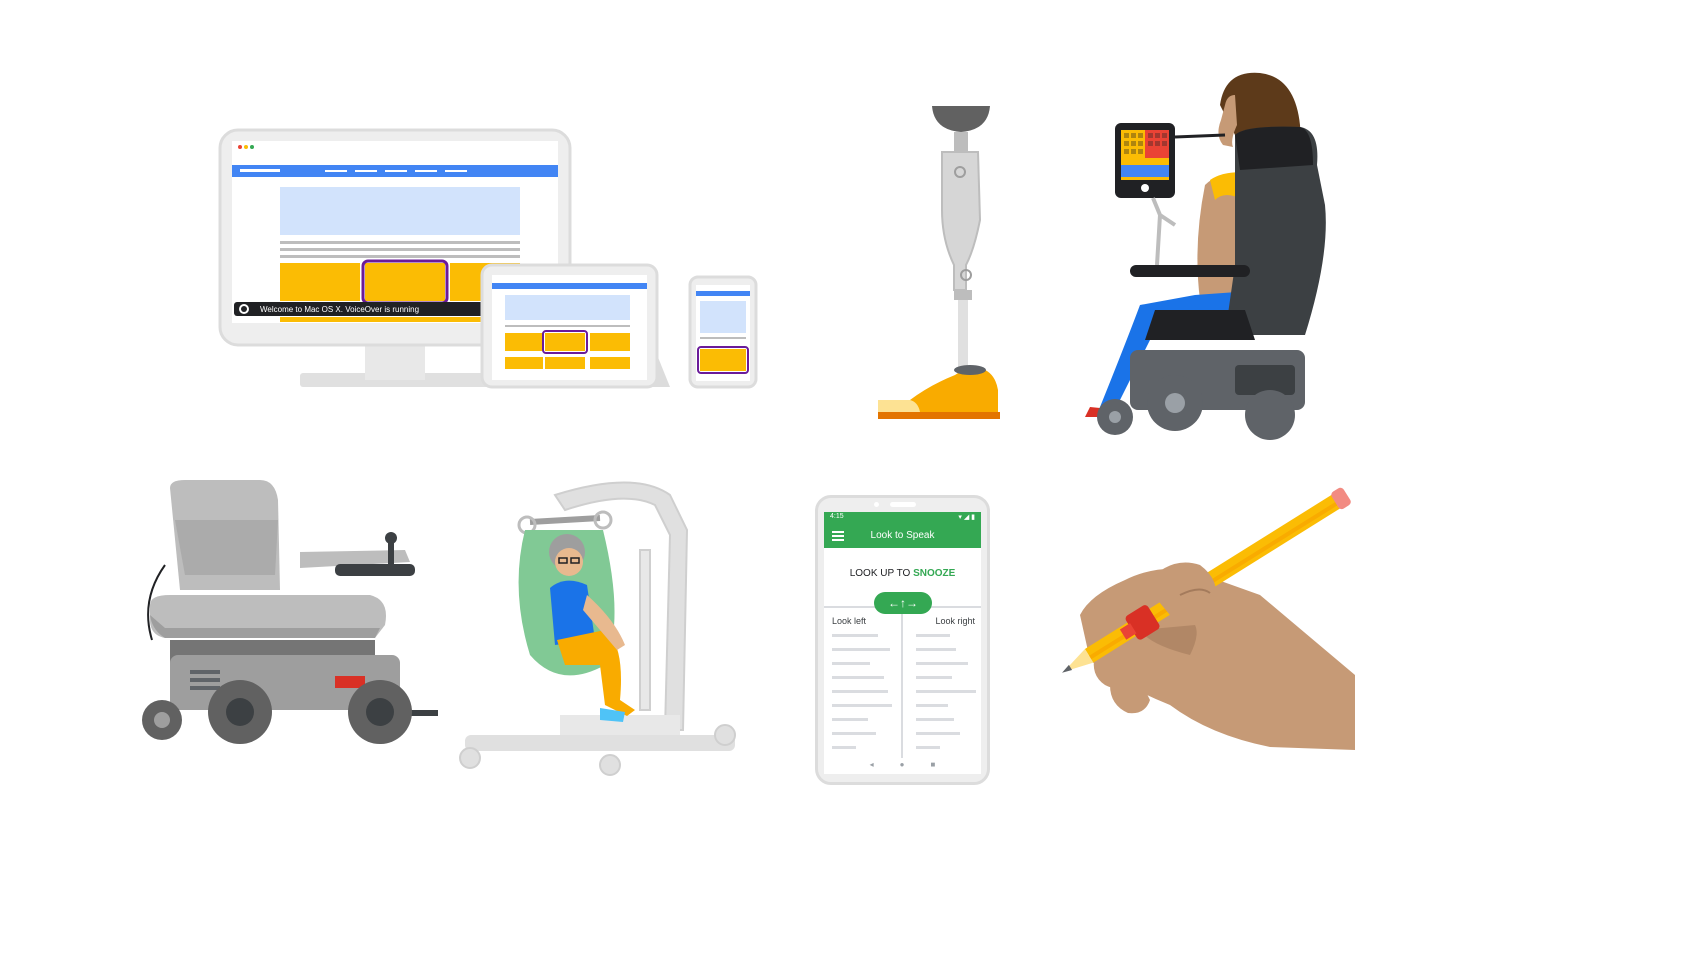 This screenshot has height=954, width=1696. Describe the element at coordinates (290, 615) in the screenshot. I see `power-wheelchair-illustration` at that location.